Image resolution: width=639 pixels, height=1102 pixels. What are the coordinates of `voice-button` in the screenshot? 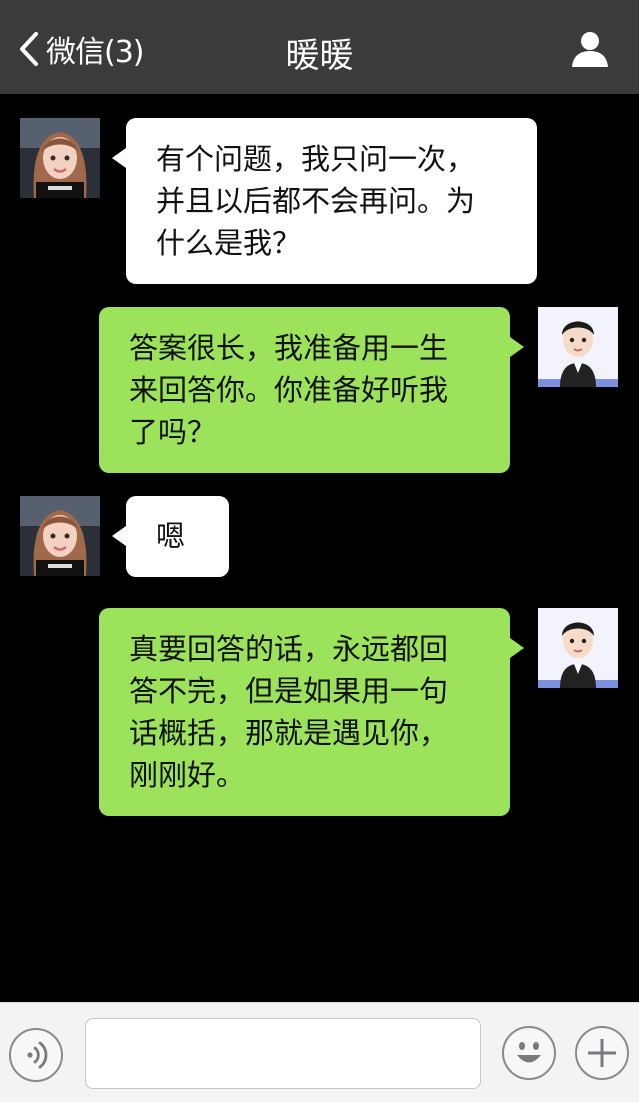 It's located at (36, 1055).